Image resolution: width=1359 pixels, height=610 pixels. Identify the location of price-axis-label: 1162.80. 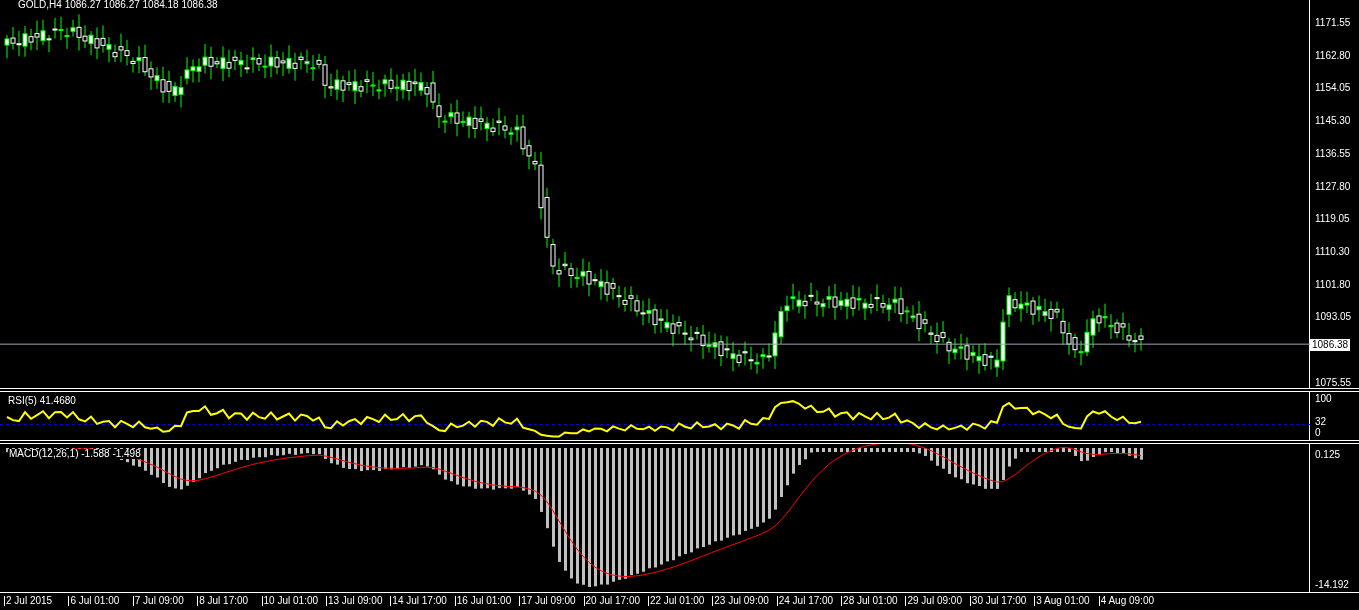
(1333, 55).